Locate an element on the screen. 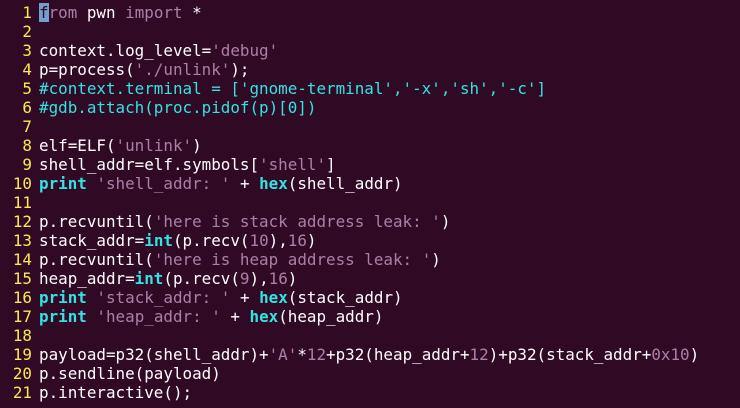 This screenshot has height=408, width=740. line-number: 11 is located at coordinates (22, 202).